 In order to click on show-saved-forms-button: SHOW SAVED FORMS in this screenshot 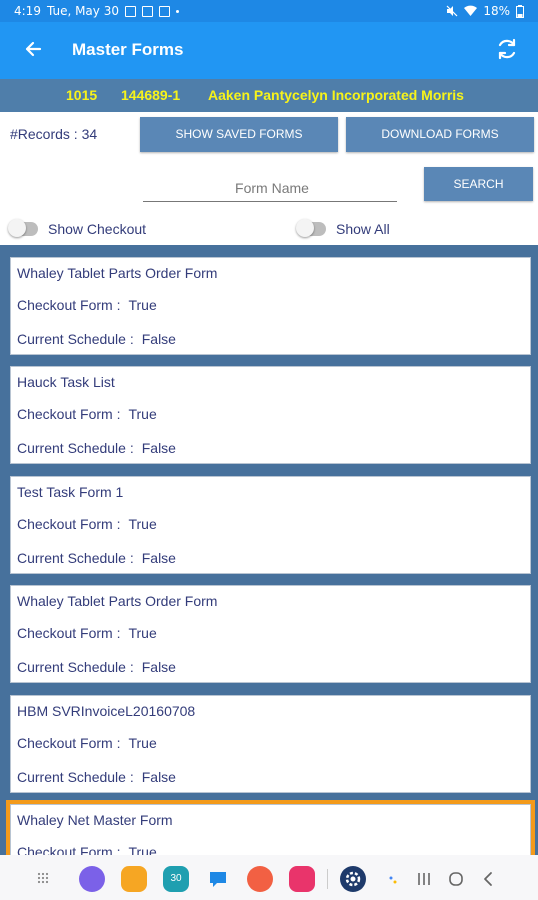, I will do `click(239, 134)`.